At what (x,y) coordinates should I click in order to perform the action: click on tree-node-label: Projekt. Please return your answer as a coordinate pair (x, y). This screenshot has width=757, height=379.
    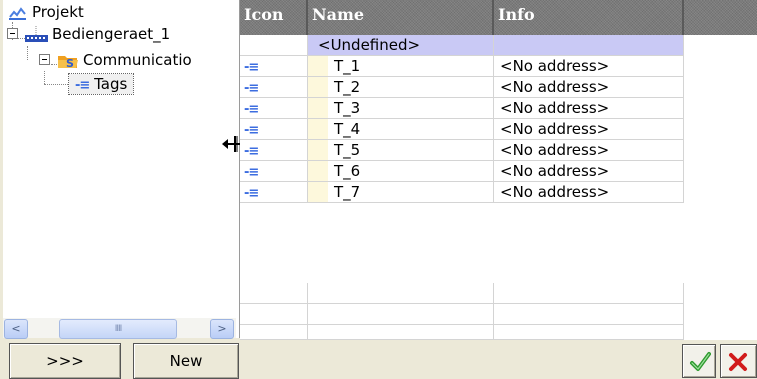
    Looking at the image, I should click on (58, 12).